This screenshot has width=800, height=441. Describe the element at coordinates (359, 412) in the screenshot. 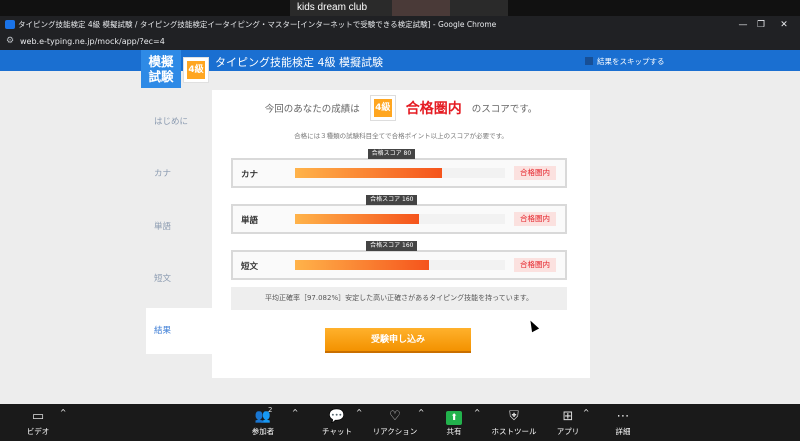

I see `chat-options-chevron-icon: ^` at that location.